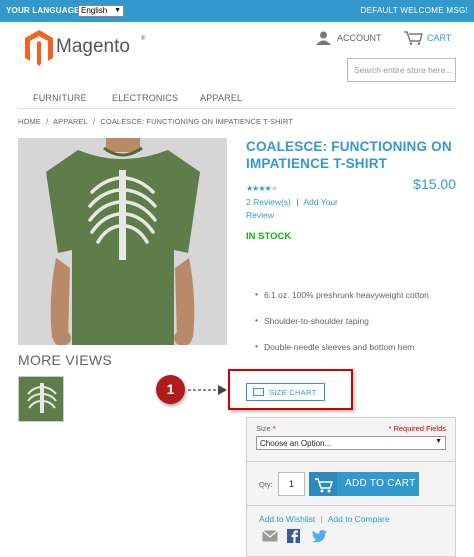  I want to click on cart-label: CART, so click(439, 38).